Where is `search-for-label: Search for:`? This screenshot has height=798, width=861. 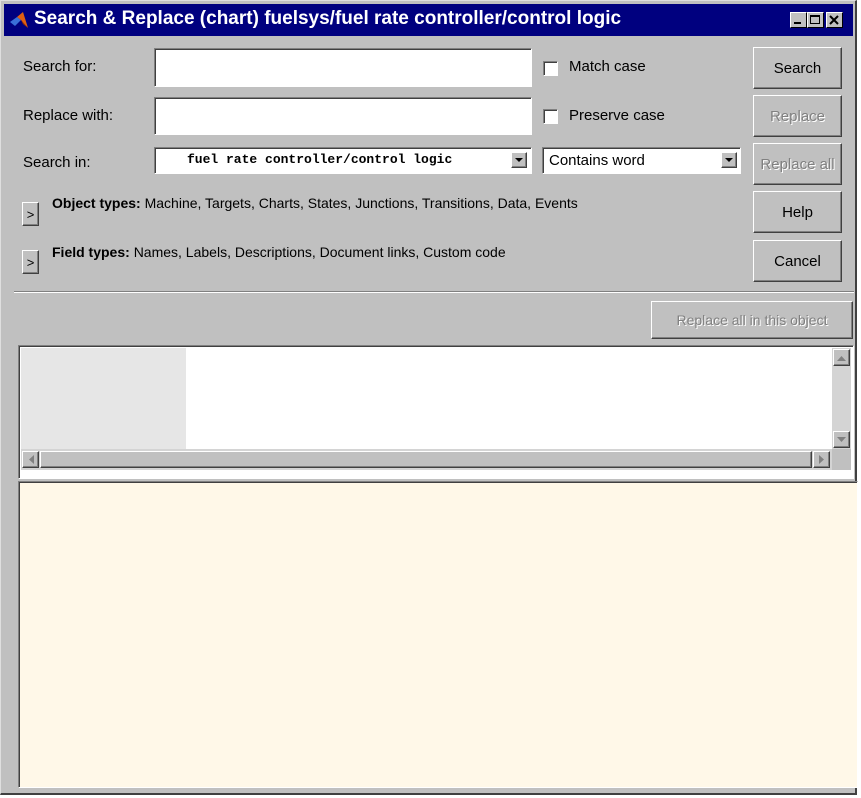
search-for-label: Search for: is located at coordinates (60, 66).